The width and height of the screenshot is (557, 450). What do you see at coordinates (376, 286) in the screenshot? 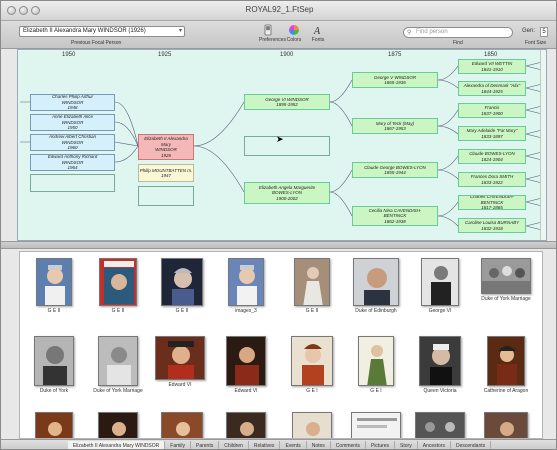
I see `picture-tile: Duke of Edinburgh` at bounding box center [376, 286].